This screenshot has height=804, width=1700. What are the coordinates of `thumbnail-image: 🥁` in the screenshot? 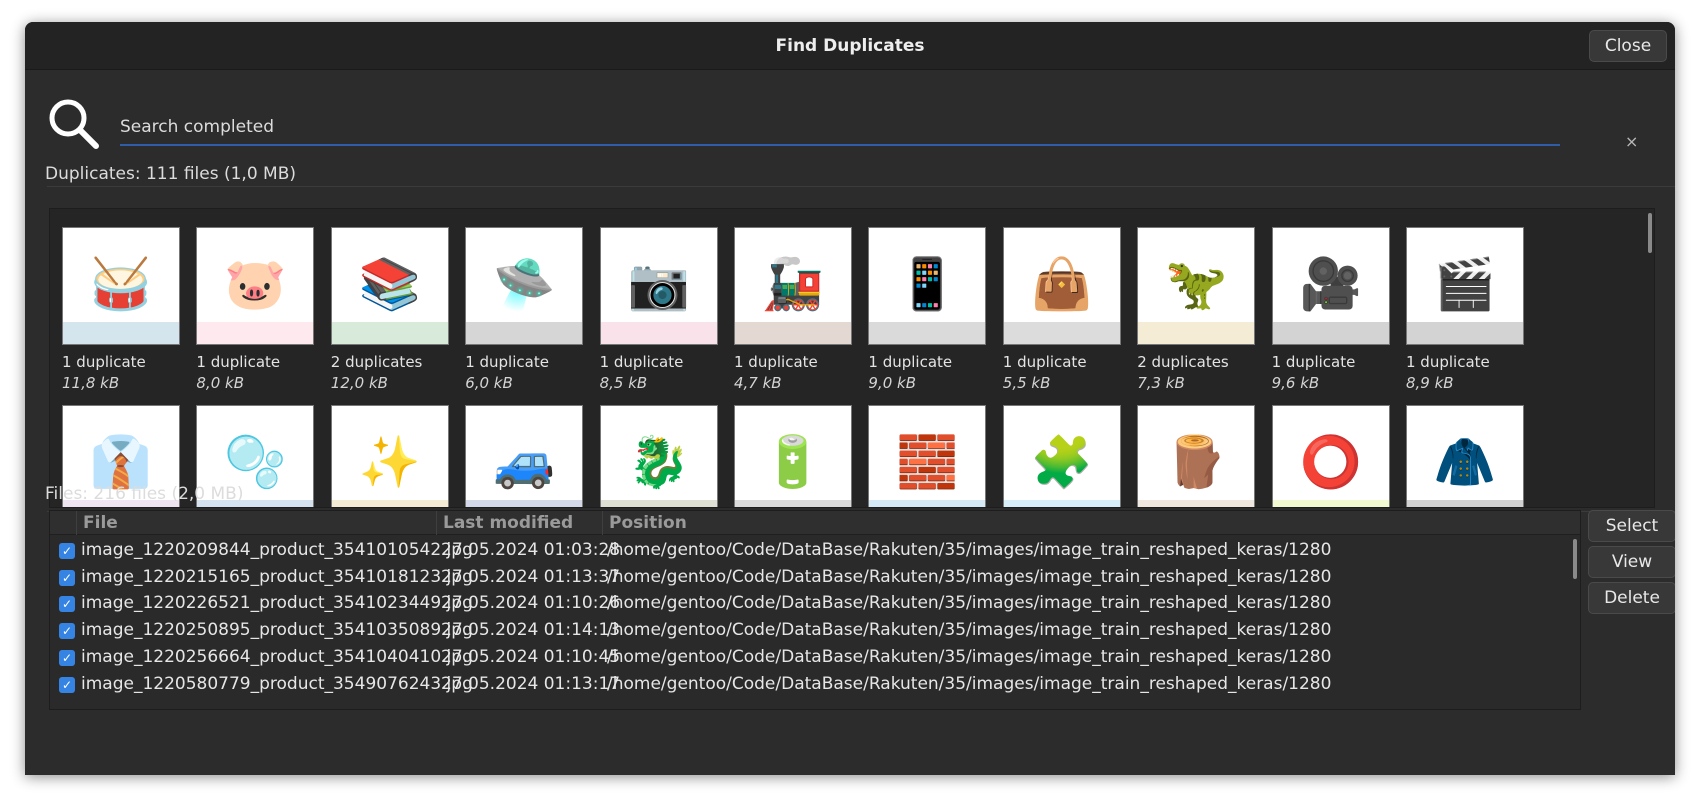 It's located at (121, 286).